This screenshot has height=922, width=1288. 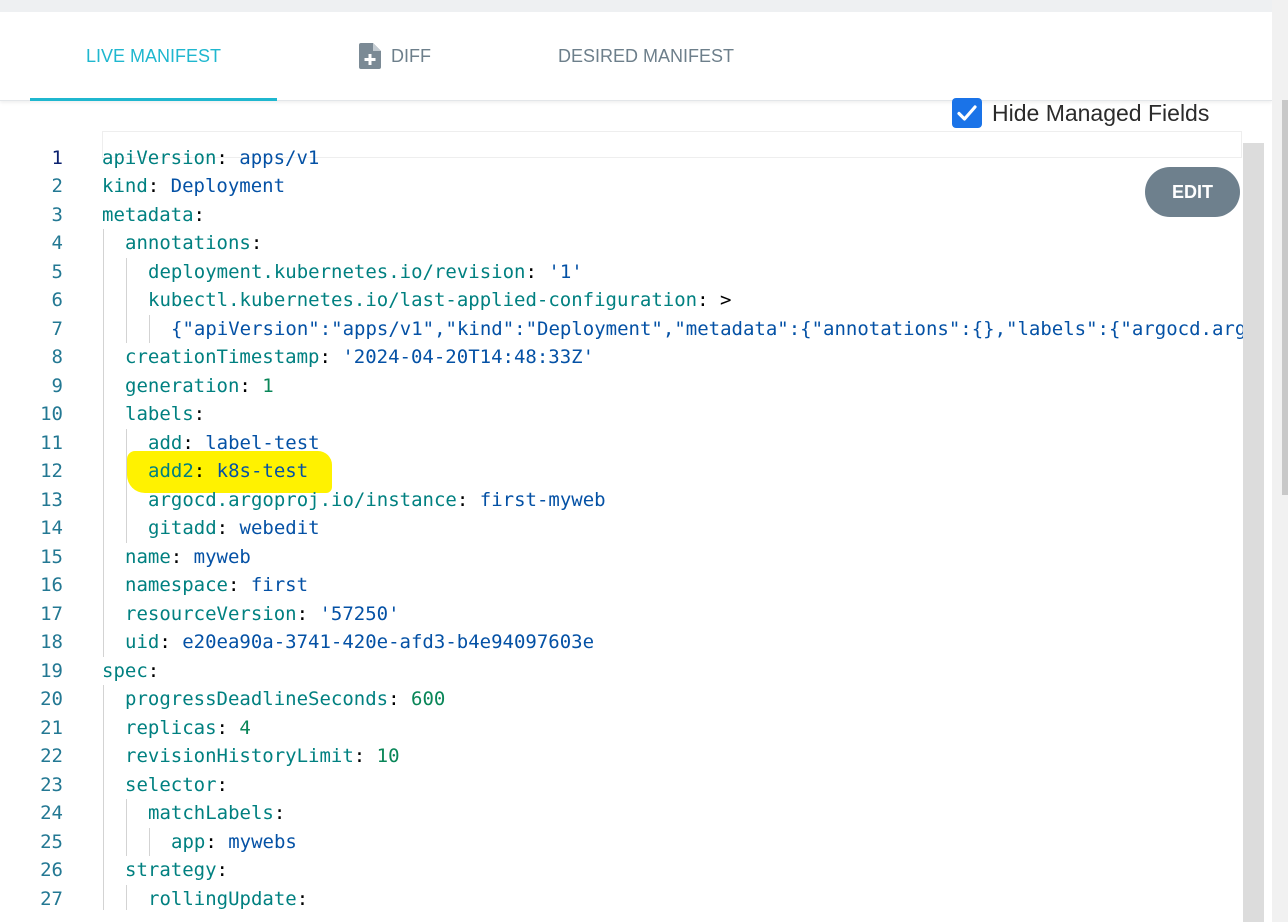 What do you see at coordinates (171, 727) in the screenshot?
I see `yaml-key: replicas` at bounding box center [171, 727].